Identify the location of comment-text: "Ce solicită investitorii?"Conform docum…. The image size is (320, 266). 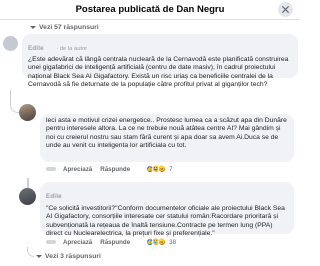
(165, 221).